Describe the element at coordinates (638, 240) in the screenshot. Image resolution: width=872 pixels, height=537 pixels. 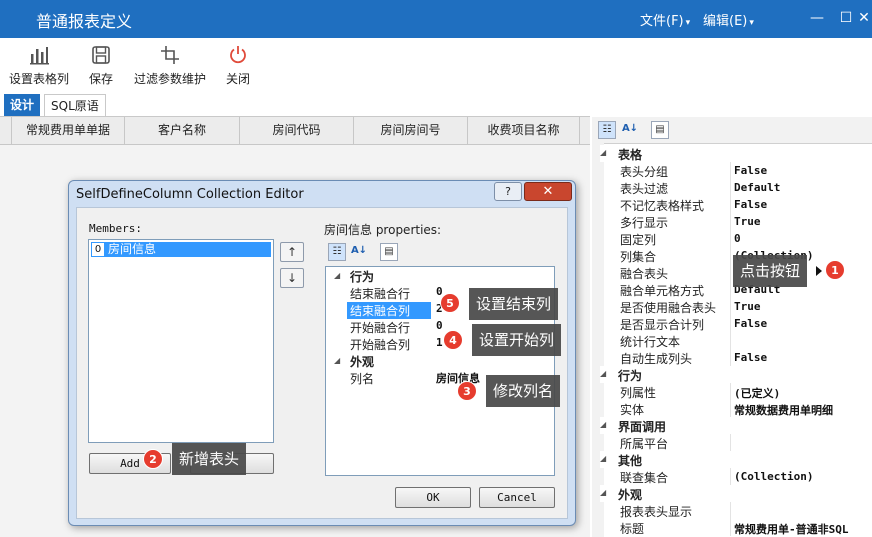
I see `property-name: 固定列` at that location.